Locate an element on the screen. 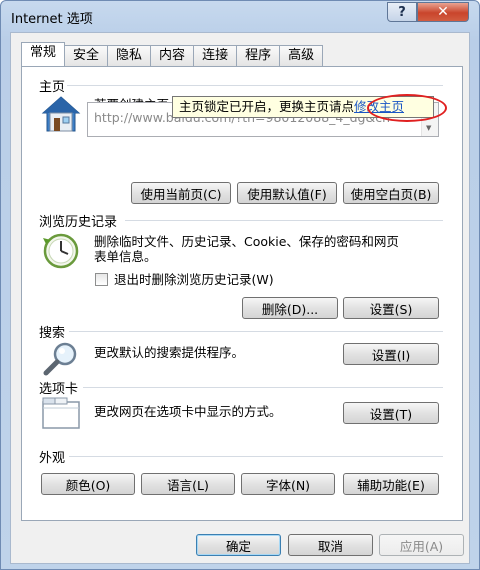 The height and width of the screenshot is (570, 480). tabs-description: 更改网页在选项卡中显示的方式。 is located at coordinates (188, 411).